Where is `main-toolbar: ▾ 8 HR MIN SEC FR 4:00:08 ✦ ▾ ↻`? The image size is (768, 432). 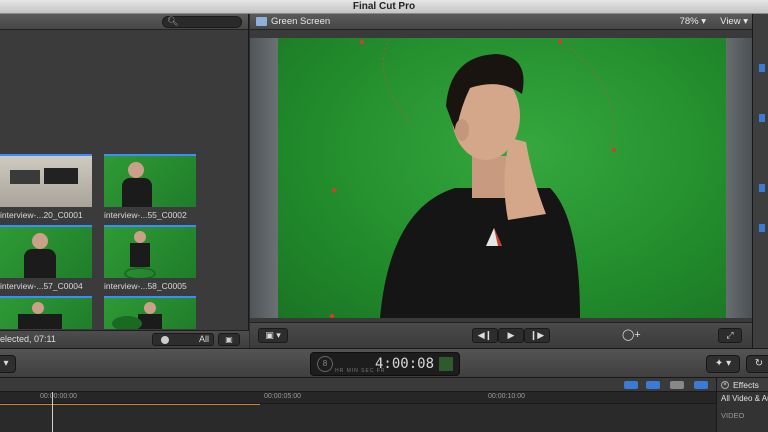 main-toolbar: ▾ 8 HR MIN SEC FR 4:00:08 ✦ ▾ ↻ is located at coordinates (384, 363).